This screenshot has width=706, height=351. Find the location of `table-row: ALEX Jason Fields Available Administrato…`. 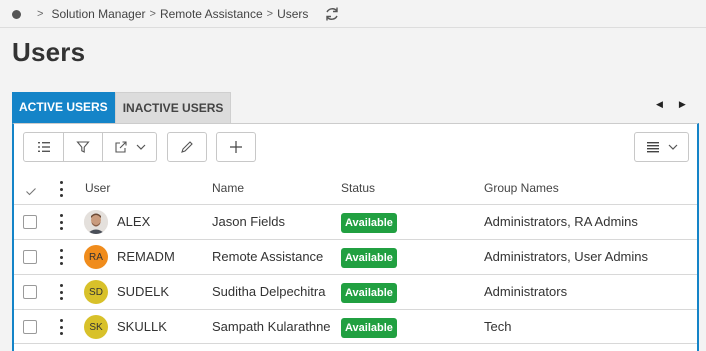

table-row: ALEX Jason Fields Available Administrato… is located at coordinates (355, 221).